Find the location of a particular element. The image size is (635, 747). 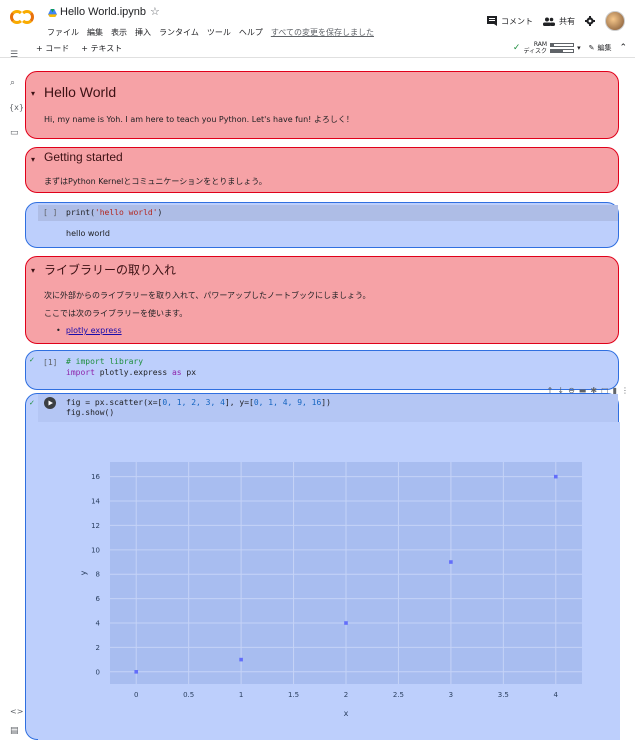

edit-label: 編集 is located at coordinates (604, 48).